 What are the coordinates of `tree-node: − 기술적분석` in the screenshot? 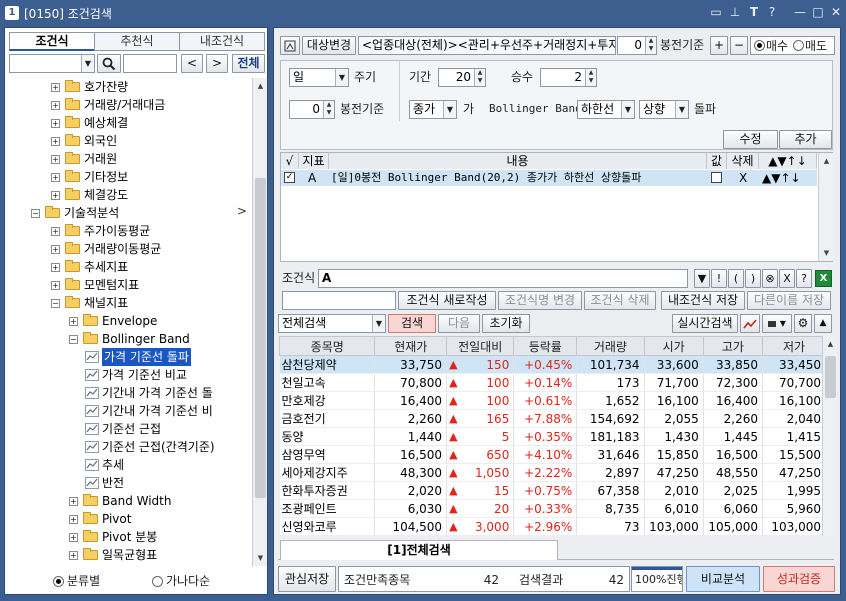 It's located at (128, 213).